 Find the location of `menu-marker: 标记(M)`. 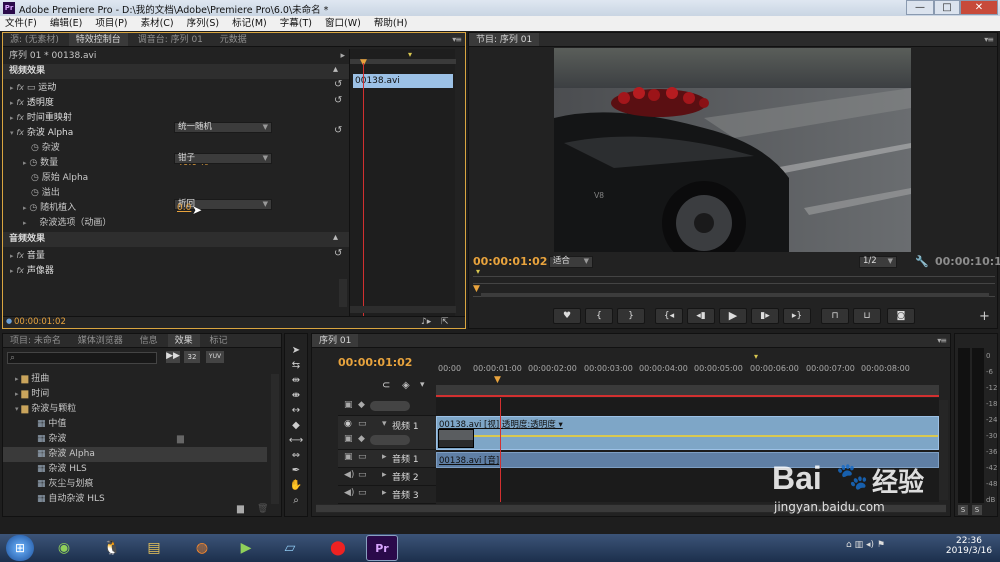

menu-marker: 标记(M) is located at coordinates (249, 23).